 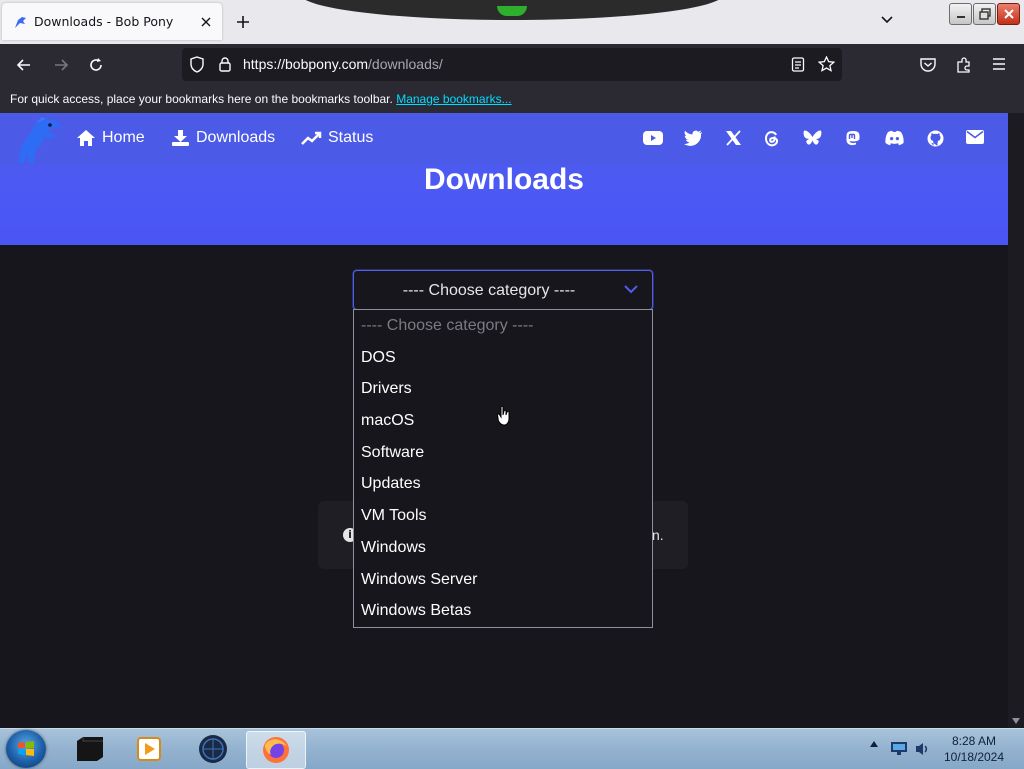 What do you see at coordinates (798, 64) in the screenshot?
I see `reader-view-icon` at bounding box center [798, 64].